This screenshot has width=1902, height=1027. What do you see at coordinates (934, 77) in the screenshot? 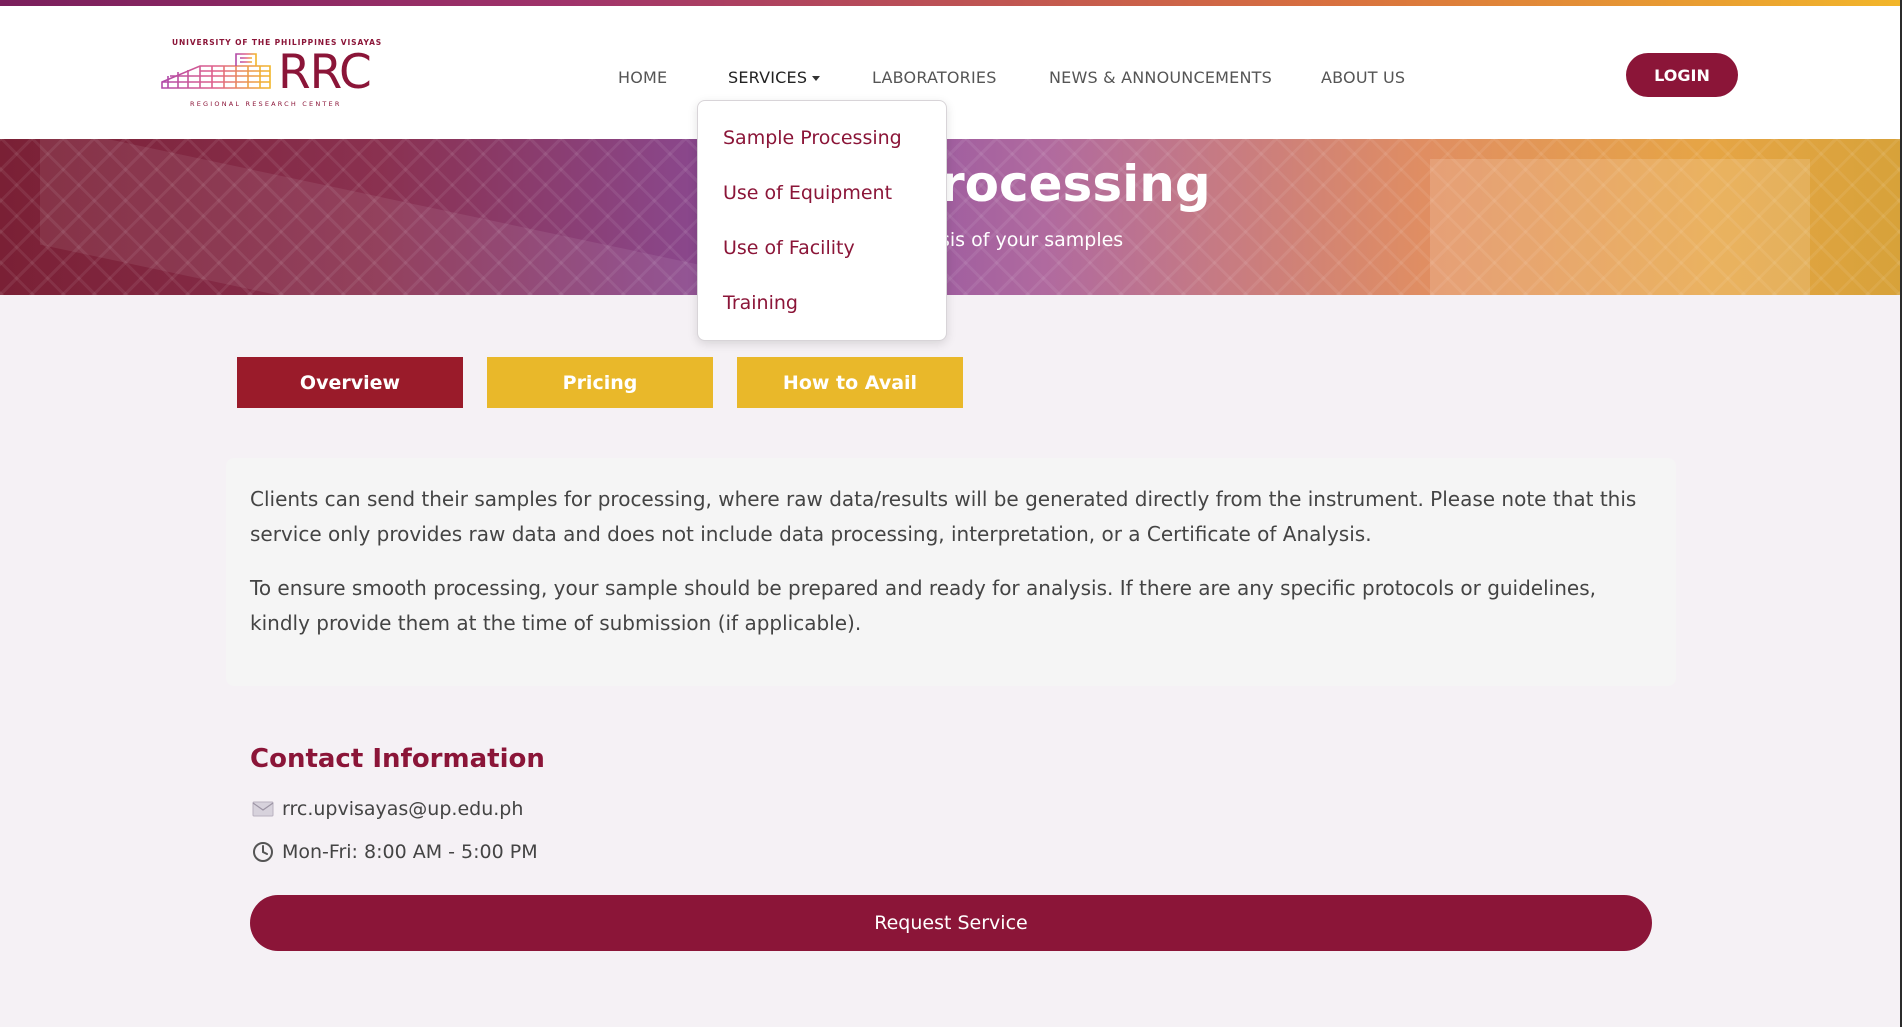
I see `nav-laboratories: LABORATORIES` at bounding box center [934, 77].